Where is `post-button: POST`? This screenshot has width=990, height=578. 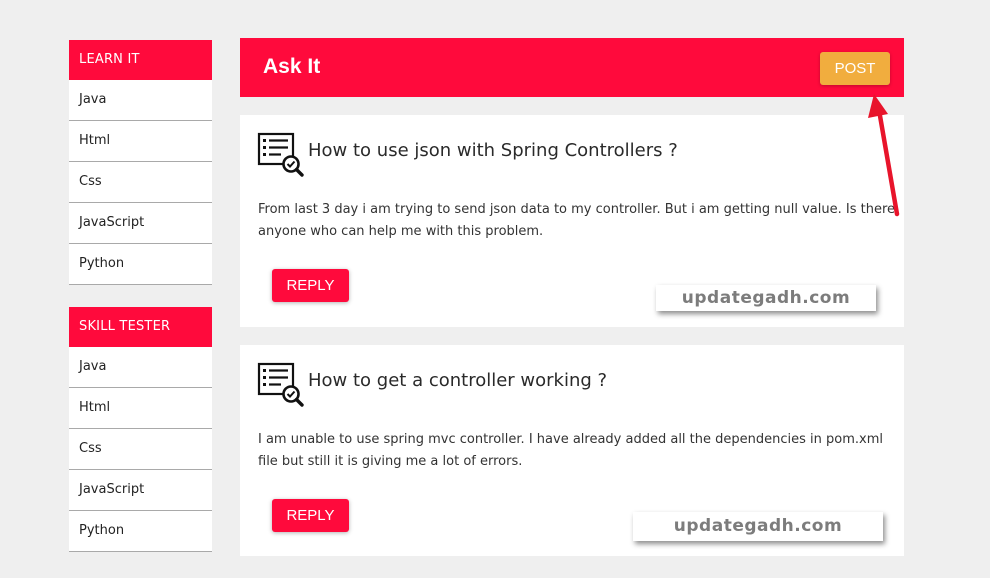 post-button: POST is located at coordinates (855, 68).